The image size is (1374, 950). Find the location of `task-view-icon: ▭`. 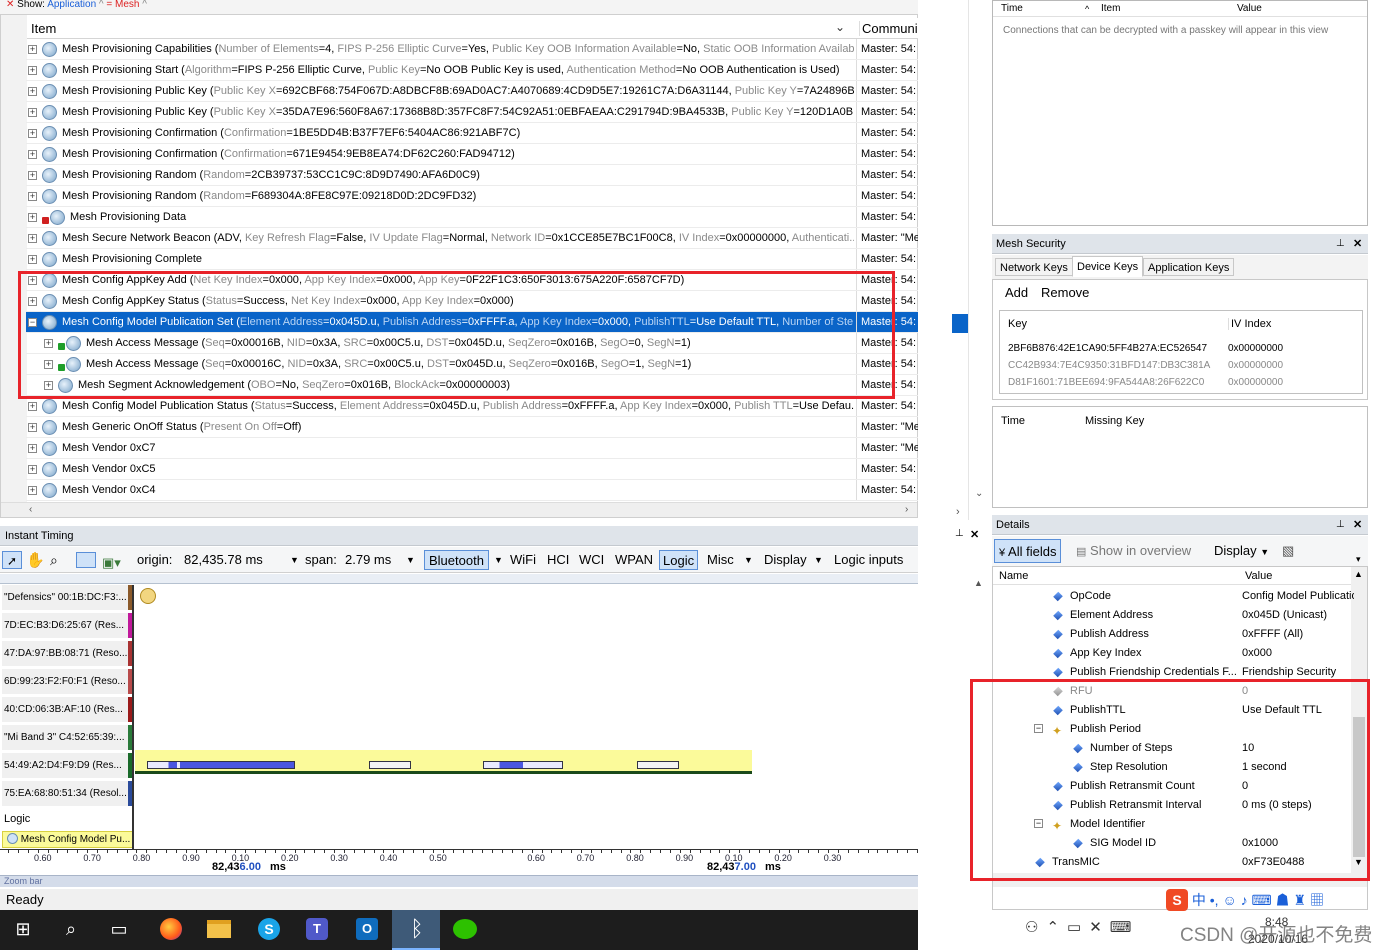

task-view-icon: ▭ is located at coordinates (119, 929).